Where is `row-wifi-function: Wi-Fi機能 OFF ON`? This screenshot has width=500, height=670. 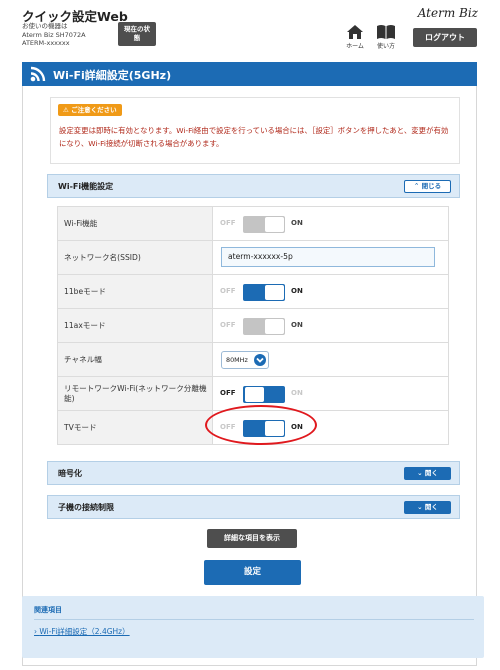 row-wifi-function: Wi-Fi機能 OFF ON is located at coordinates (253, 224).